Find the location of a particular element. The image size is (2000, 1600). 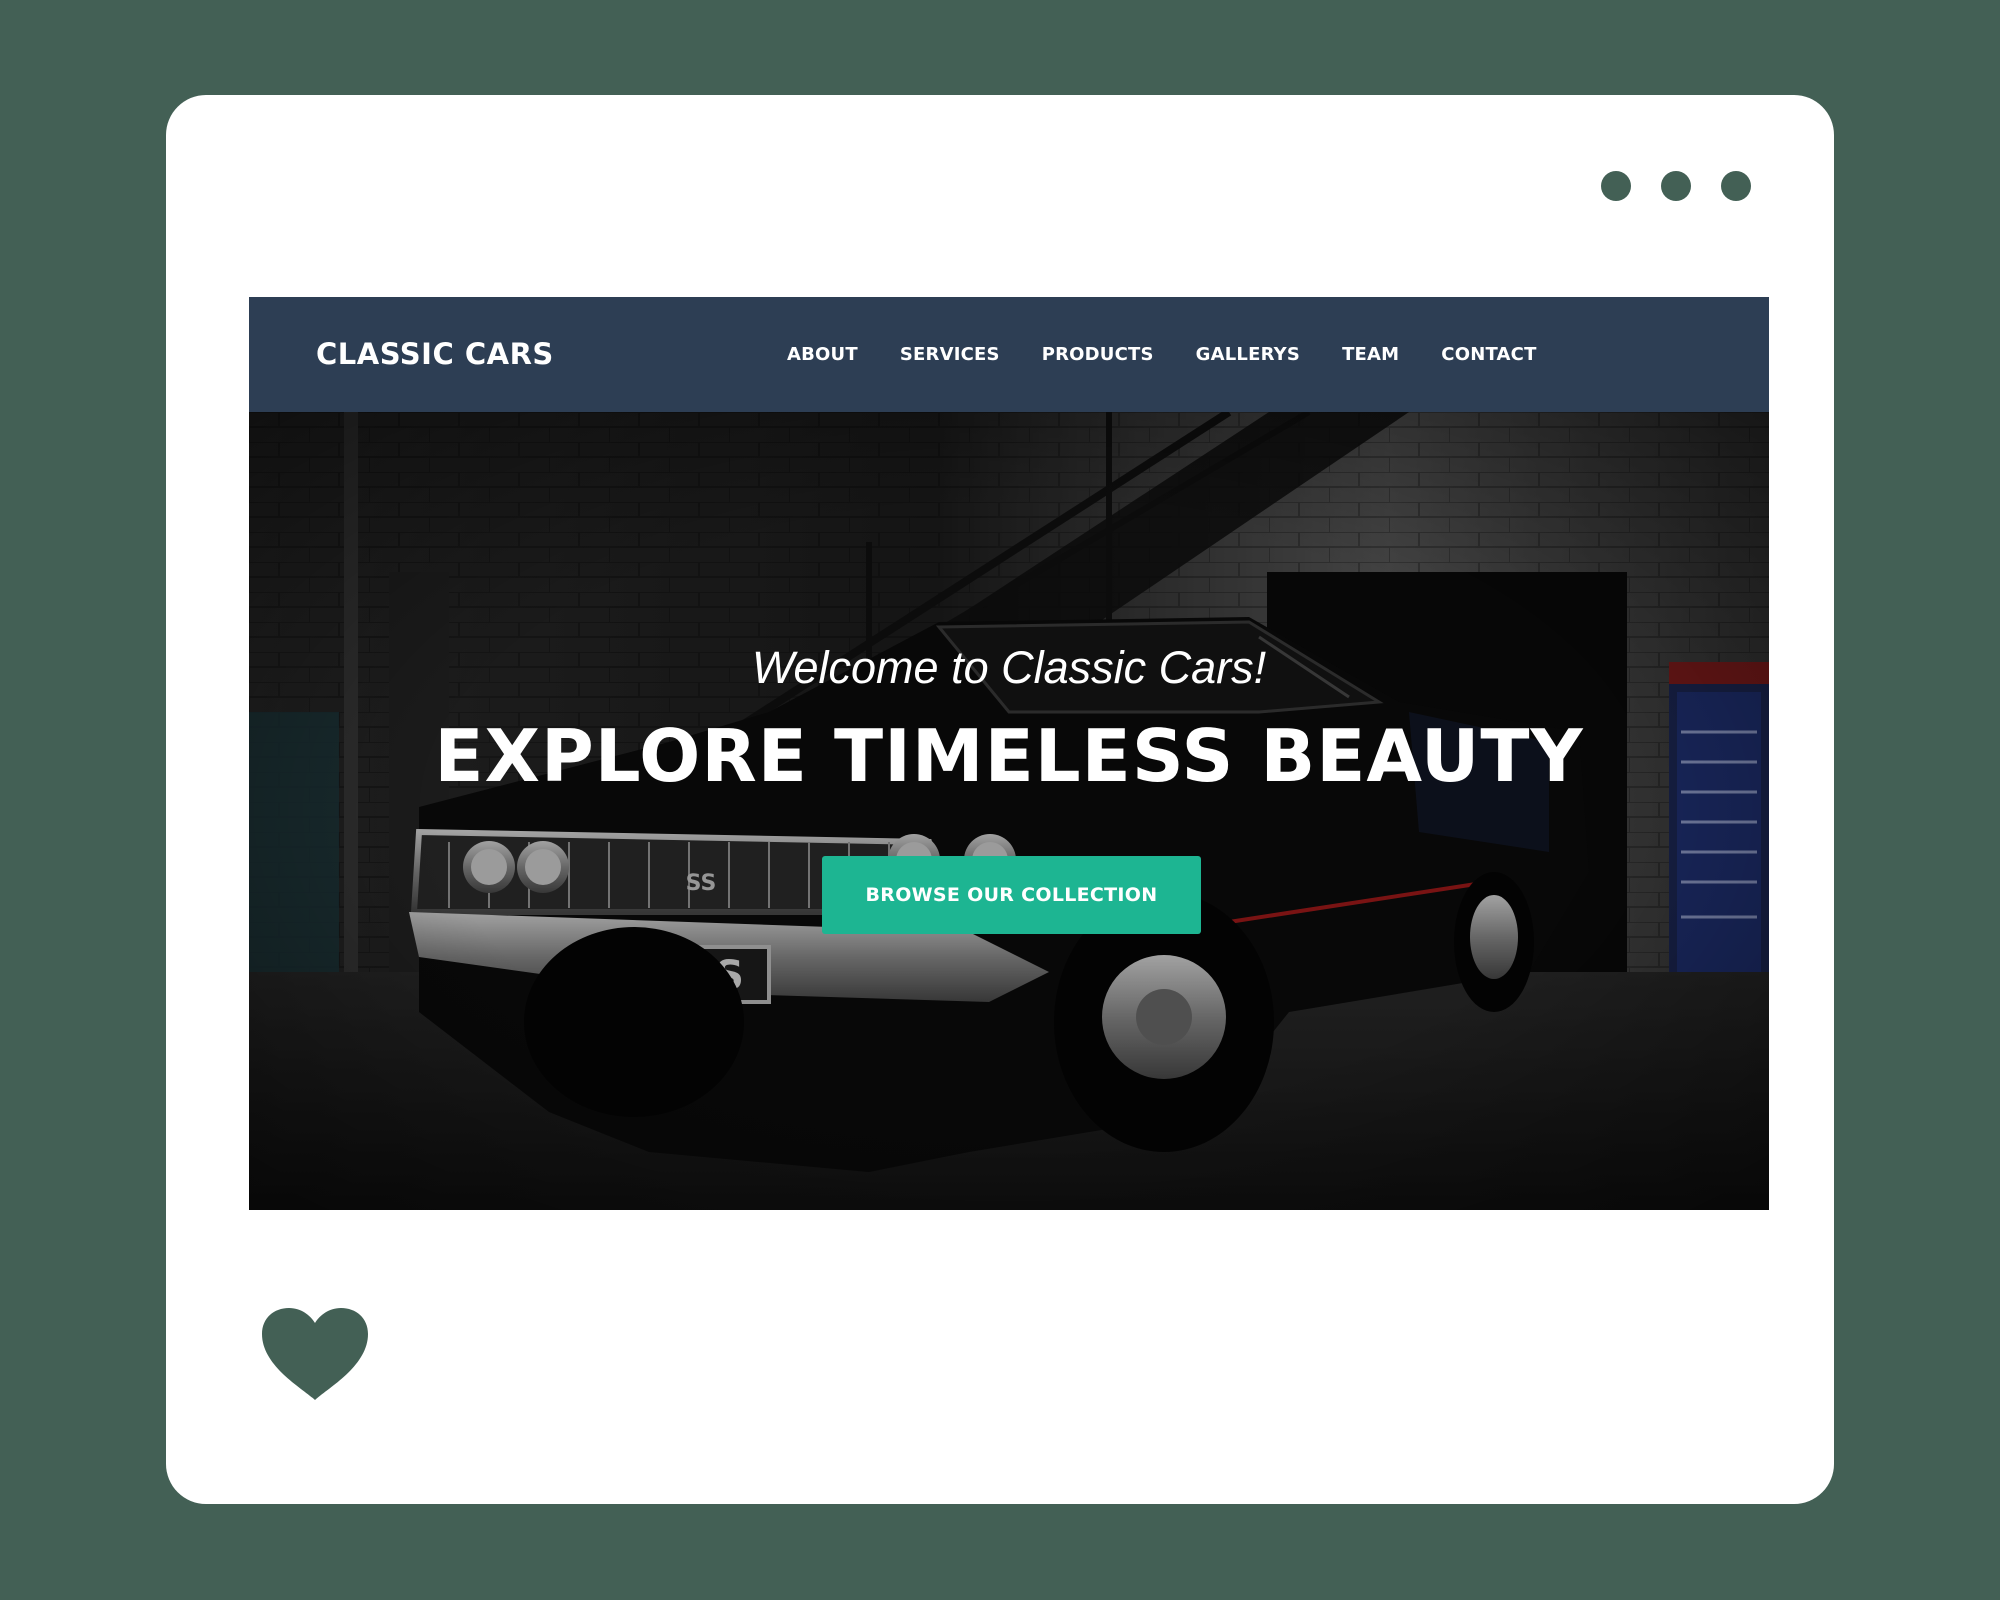

heart-icon is located at coordinates (315, 1354).